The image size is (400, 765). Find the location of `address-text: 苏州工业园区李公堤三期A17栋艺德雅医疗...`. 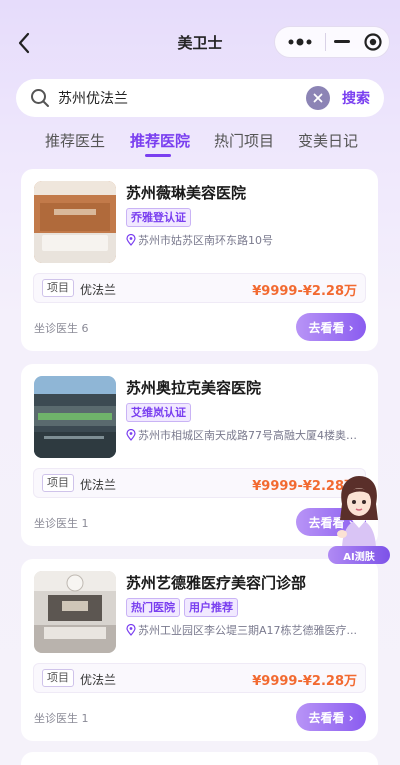

address-text: 苏州工业园区李公堤三期A17栋艺德雅医疗... is located at coordinates (248, 630).